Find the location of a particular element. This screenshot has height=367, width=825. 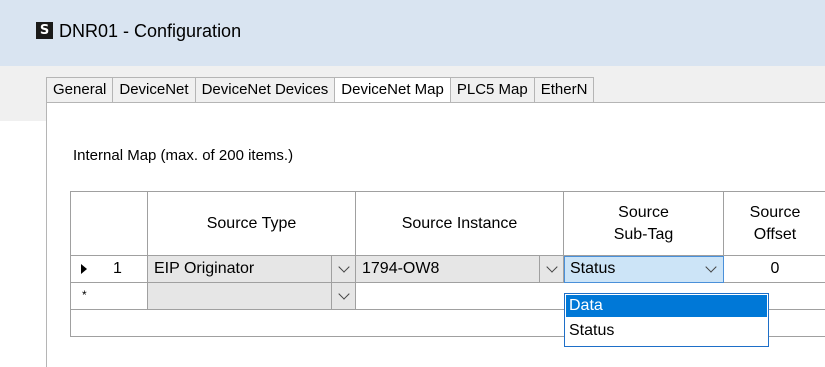

dropdown-option-data: Data is located at coordinates (666, 306).